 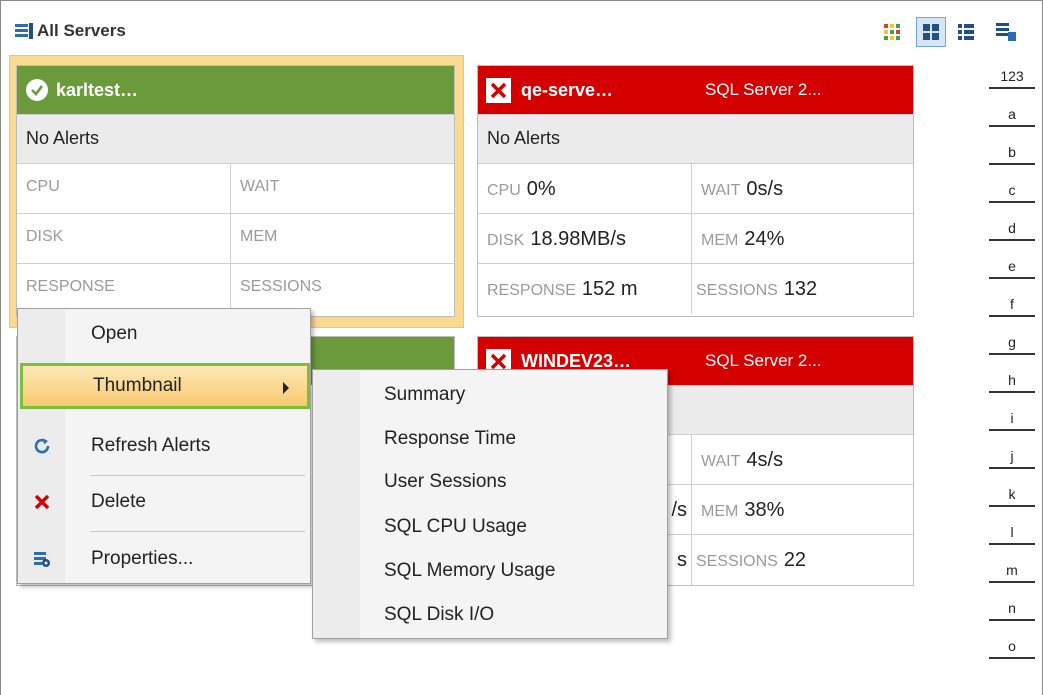 What do you see at coordinates (751, 560) in the screenshot?
I see `metric-sessions: SESSIONS 22` at bounding box center [751, 560].